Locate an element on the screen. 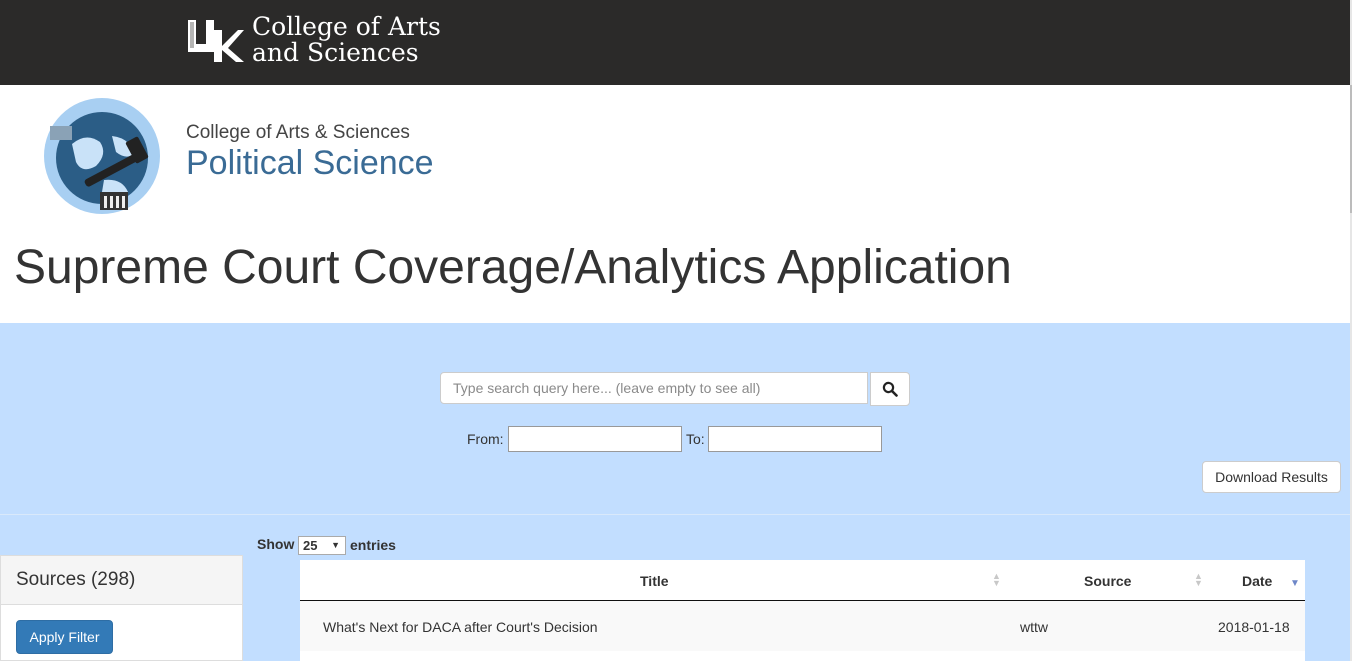 This screenshot has height=661, width=1352. apply-filter-button: Apply Filter is located at coordinates (64, 637).